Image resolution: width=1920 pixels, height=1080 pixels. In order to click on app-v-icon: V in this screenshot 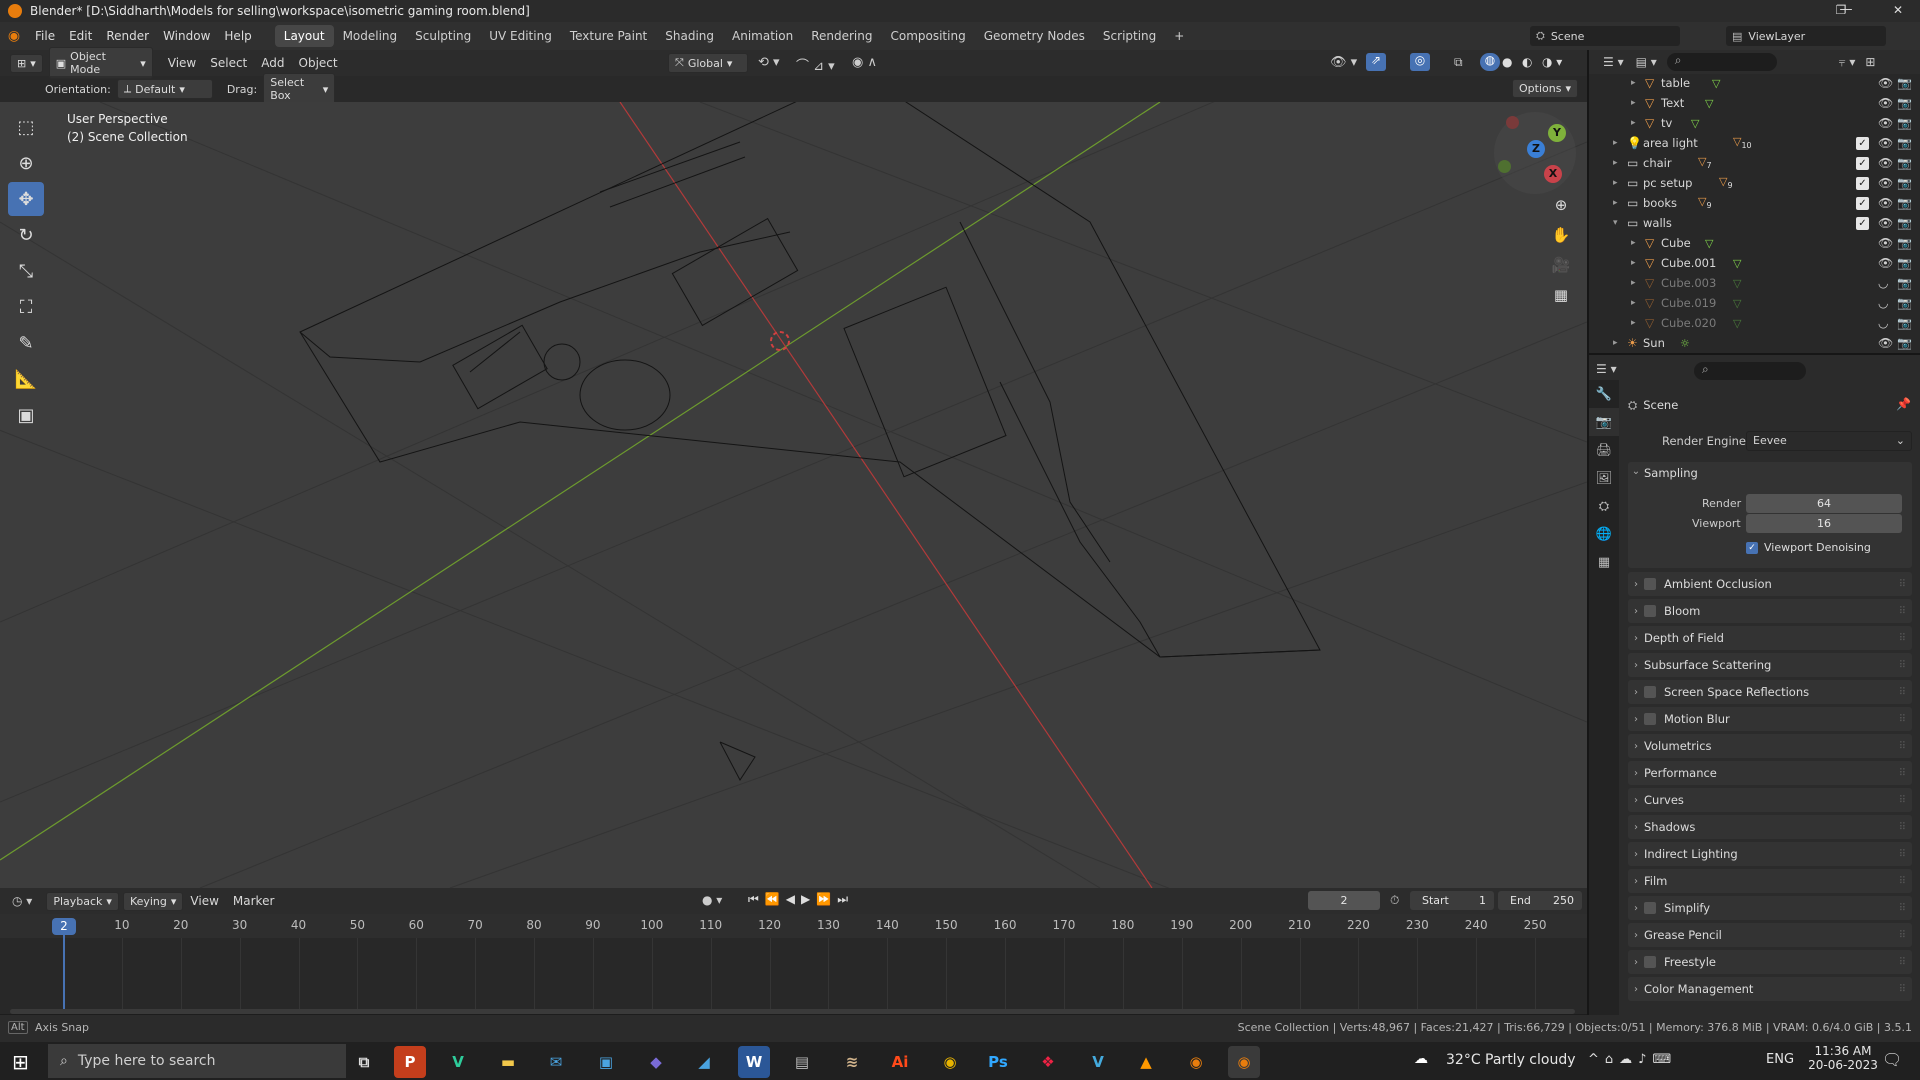, I will do `click(458, 1062)`.